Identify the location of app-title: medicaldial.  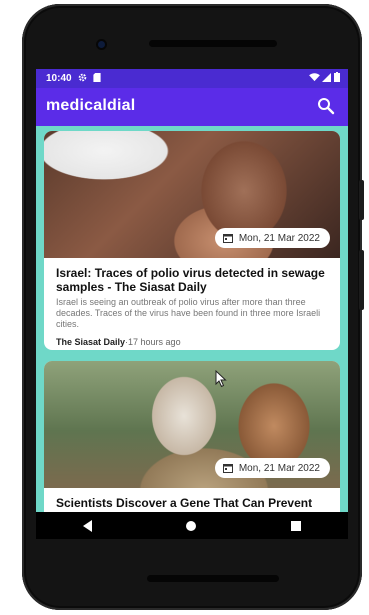
(91, 105).